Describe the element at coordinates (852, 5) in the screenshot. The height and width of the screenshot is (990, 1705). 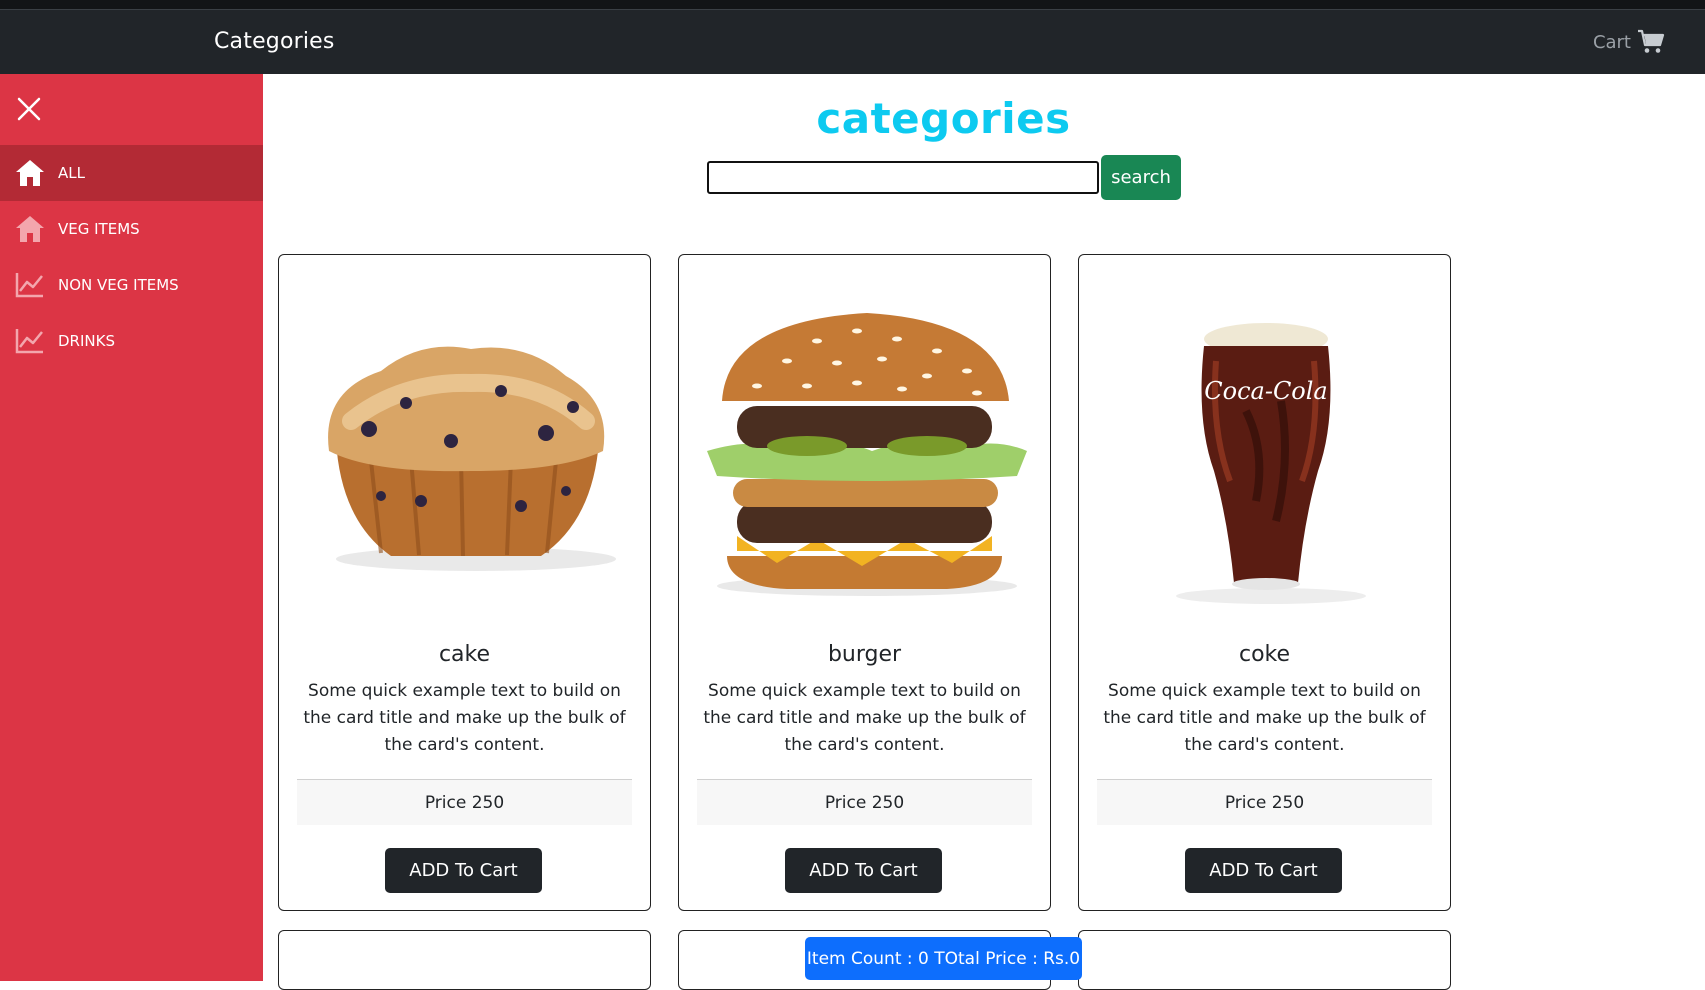
I see `window-top-strip` at that location.